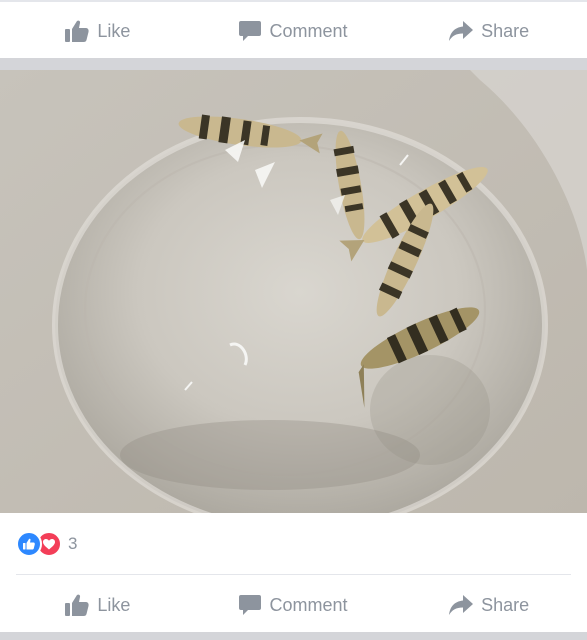 The width and height of the screenshot is (587, 640). I want to click on feed-separator-bottom, so click(293, 636).